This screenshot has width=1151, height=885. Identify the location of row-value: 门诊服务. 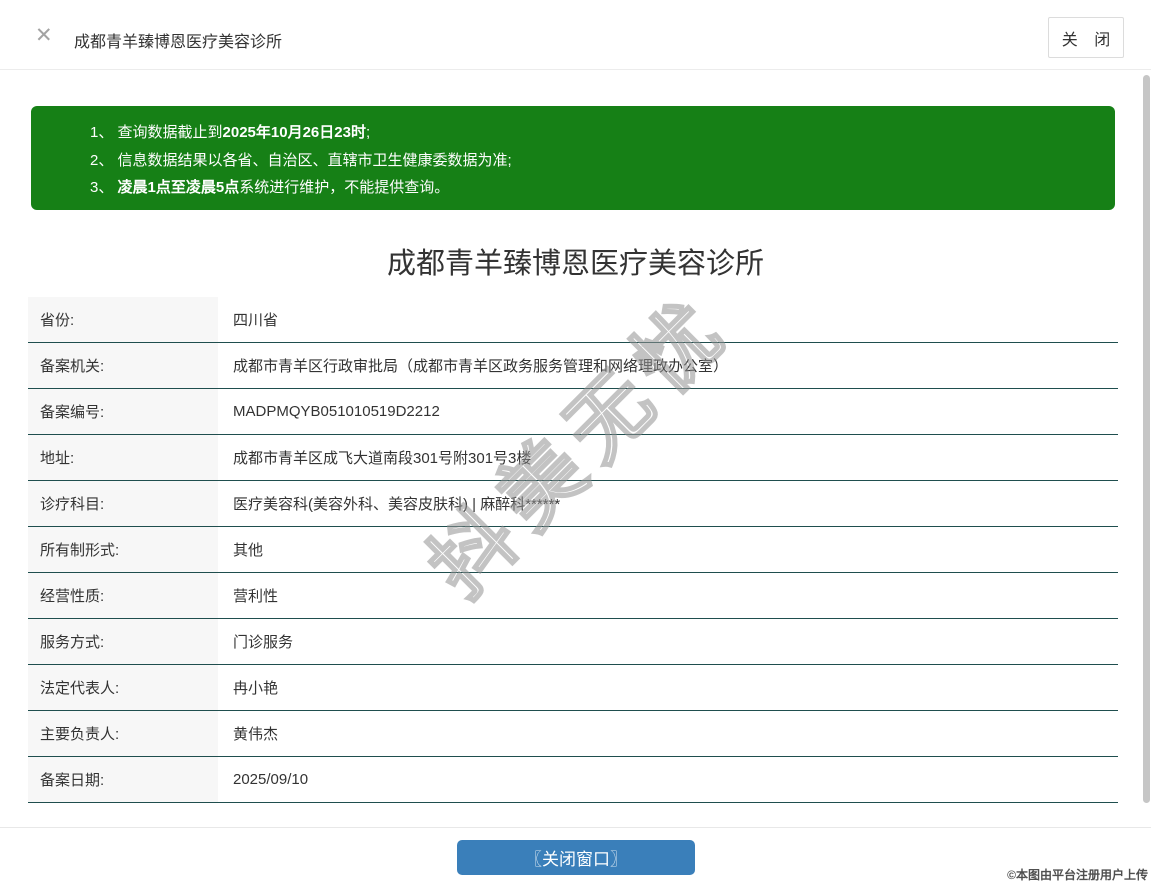
(263, 642).